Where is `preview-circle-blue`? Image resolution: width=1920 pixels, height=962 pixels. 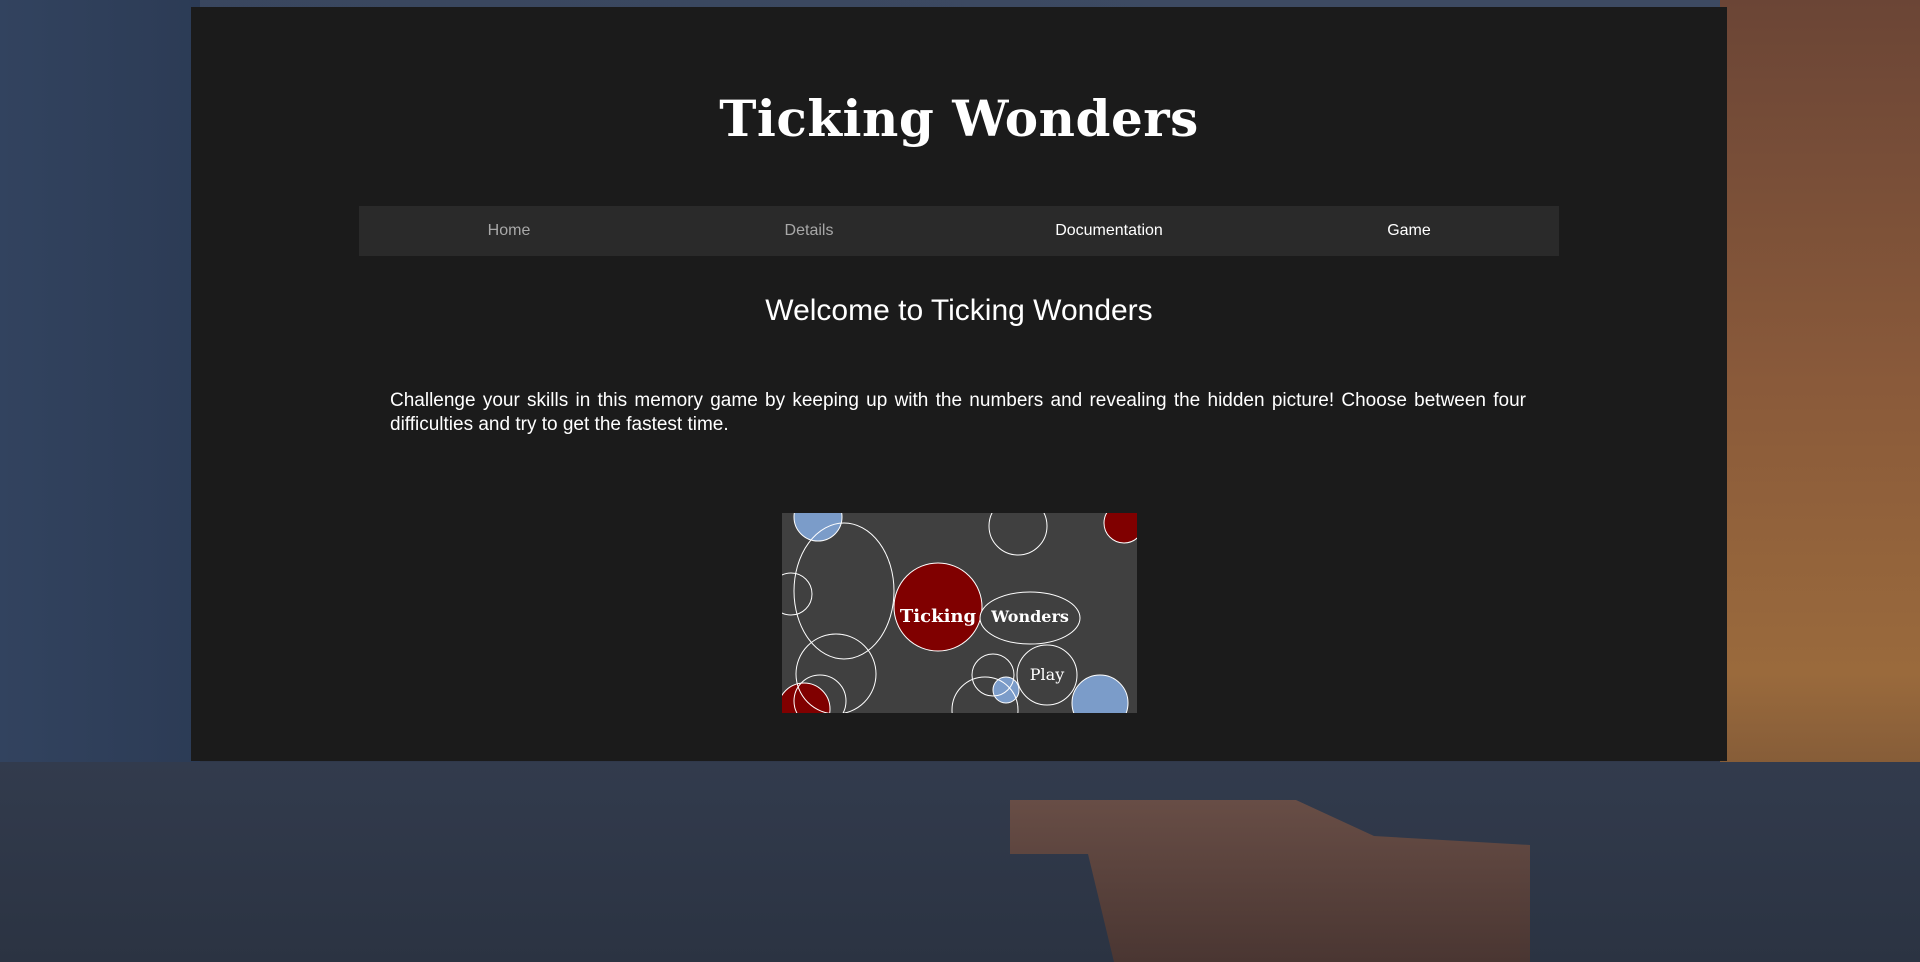
preview-circle-blue is located at coordinates (1006, 690).